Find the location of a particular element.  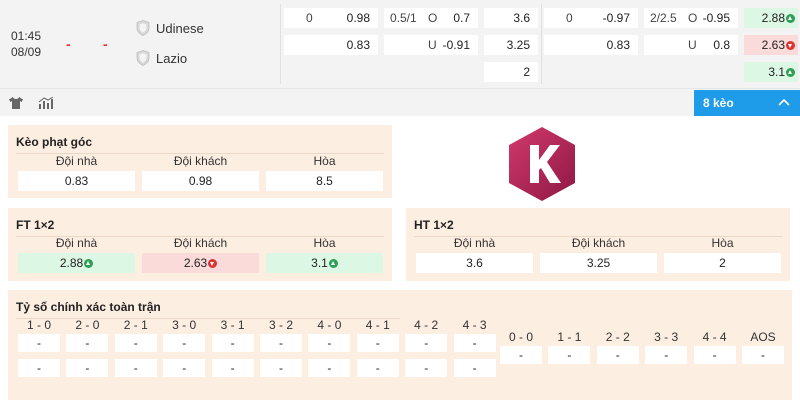

column-divider is located at coordinates (541, 44).